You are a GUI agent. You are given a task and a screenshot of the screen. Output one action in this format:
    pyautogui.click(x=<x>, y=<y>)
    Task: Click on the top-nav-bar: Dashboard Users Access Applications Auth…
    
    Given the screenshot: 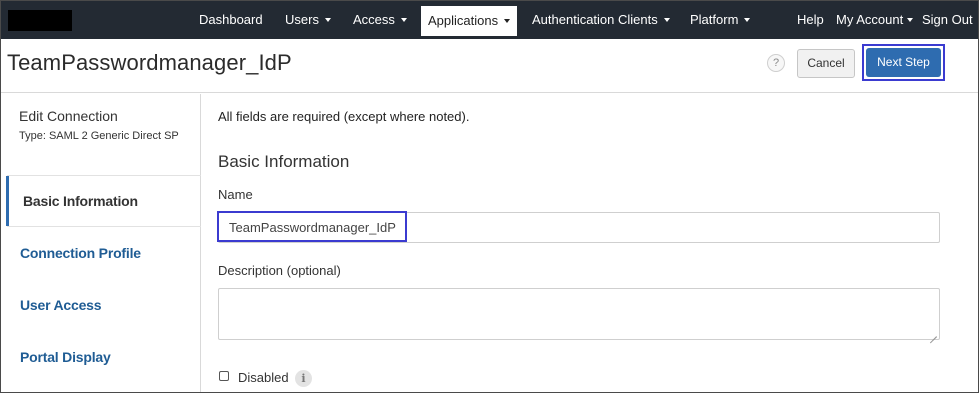 What is the action you would take?
    pyautogui.click(x=489, y=20)
    